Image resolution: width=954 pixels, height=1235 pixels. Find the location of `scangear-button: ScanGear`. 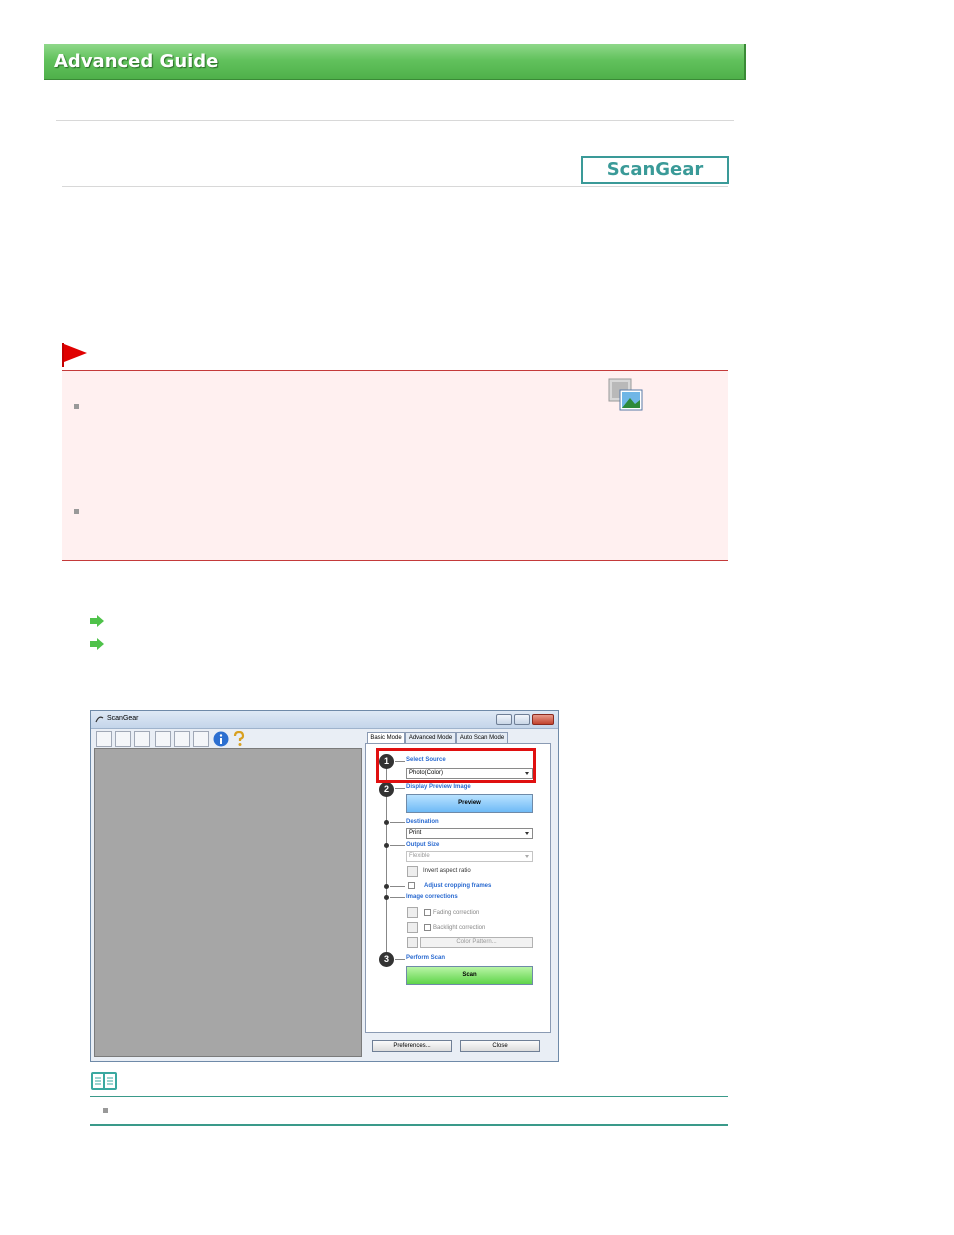

scangear-button: ScanGear is located at coordinates (655, 170).